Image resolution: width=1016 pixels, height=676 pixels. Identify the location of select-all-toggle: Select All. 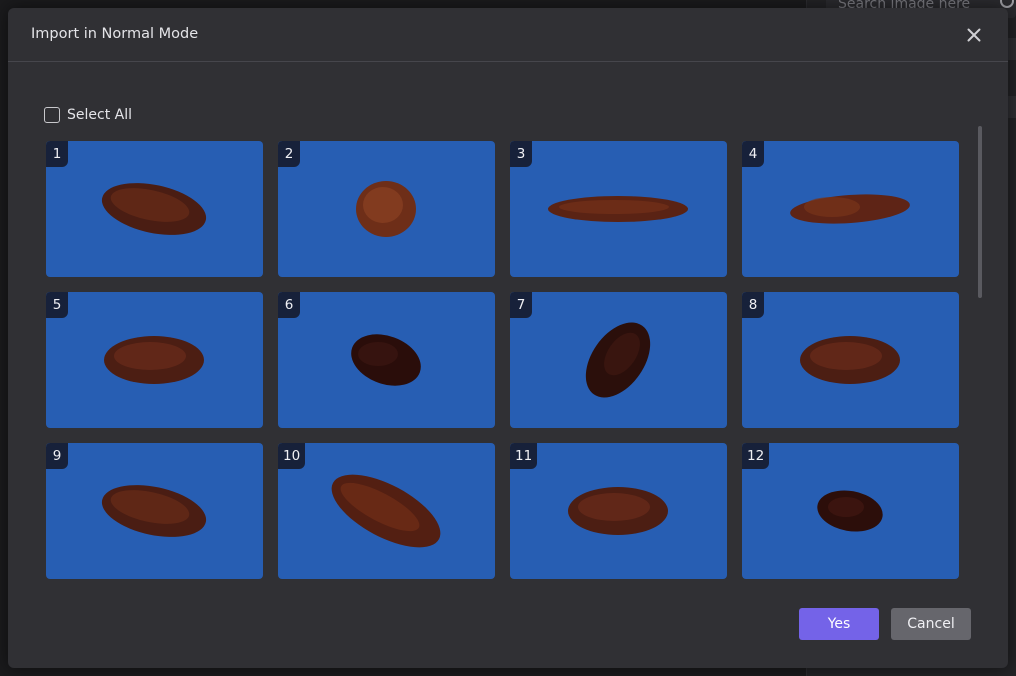
(88, 115).